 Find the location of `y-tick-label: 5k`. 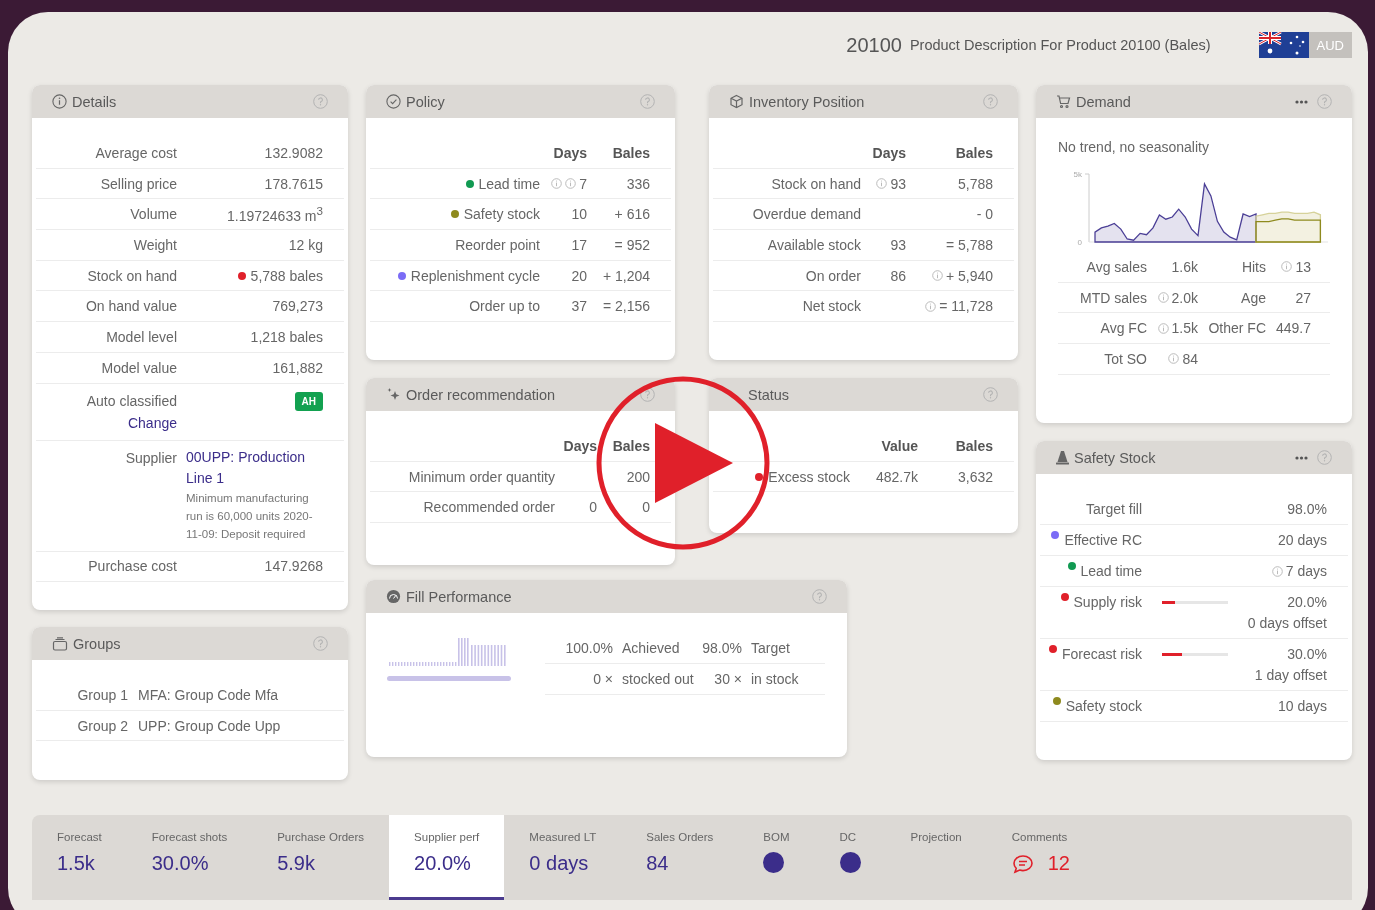

y-tick-label: 5k is located at coordinates (1077, 174).